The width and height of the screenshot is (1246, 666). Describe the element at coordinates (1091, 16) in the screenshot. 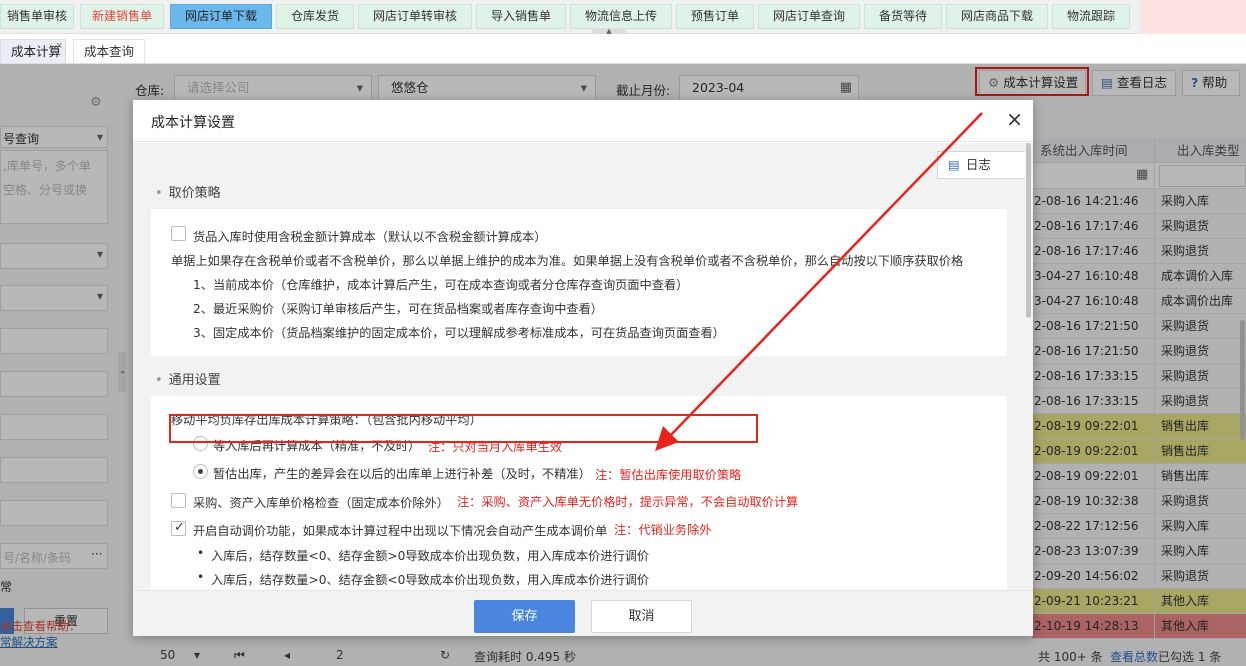

I see `nav-logistics-tracking: 物流跟踪` at that location.